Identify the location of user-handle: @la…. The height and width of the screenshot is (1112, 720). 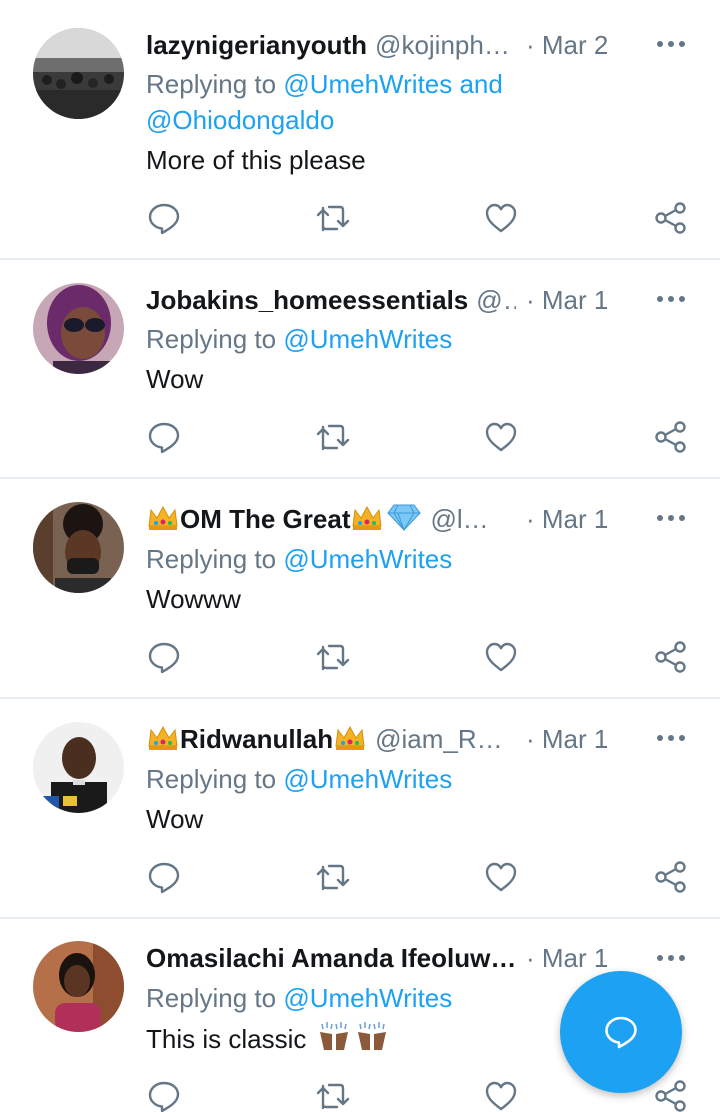
(466, 519).